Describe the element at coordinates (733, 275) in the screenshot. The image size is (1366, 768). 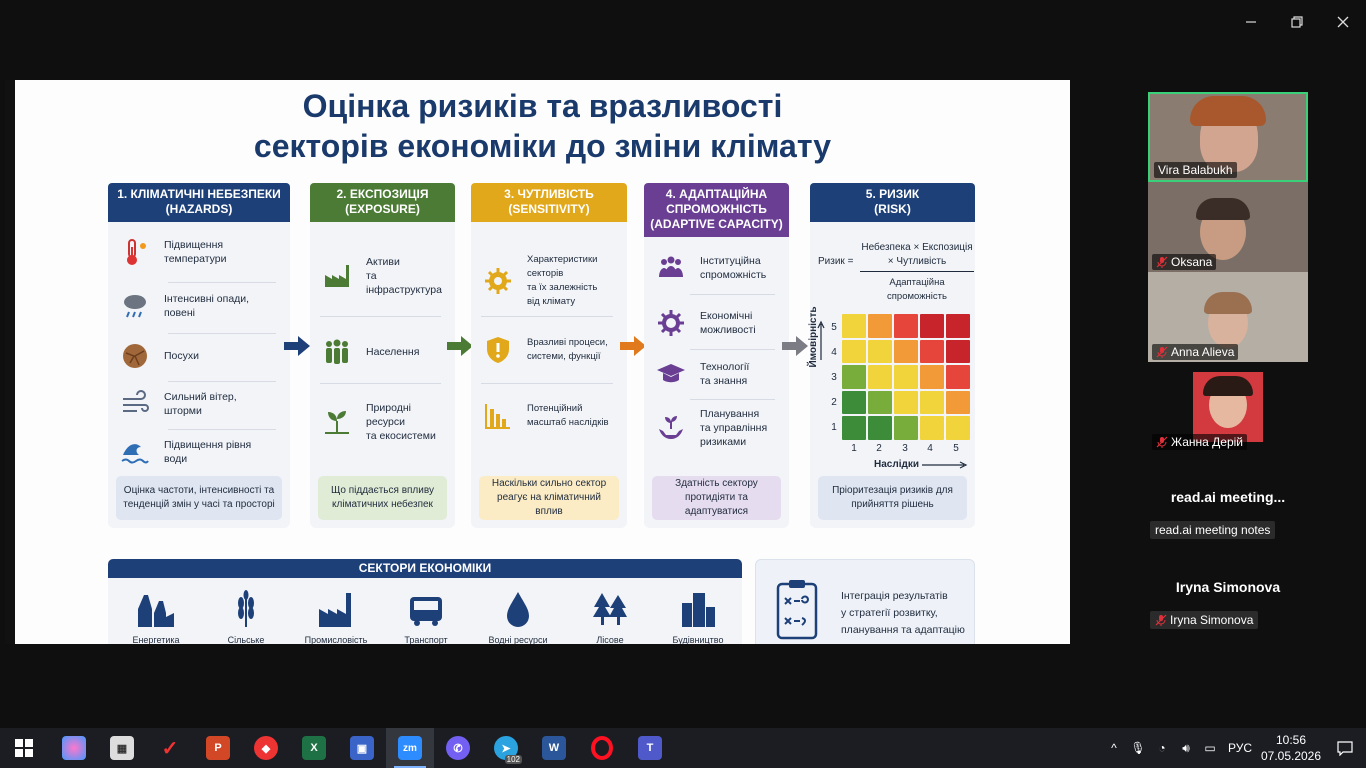
I see `item-line: спроможність` at that location.